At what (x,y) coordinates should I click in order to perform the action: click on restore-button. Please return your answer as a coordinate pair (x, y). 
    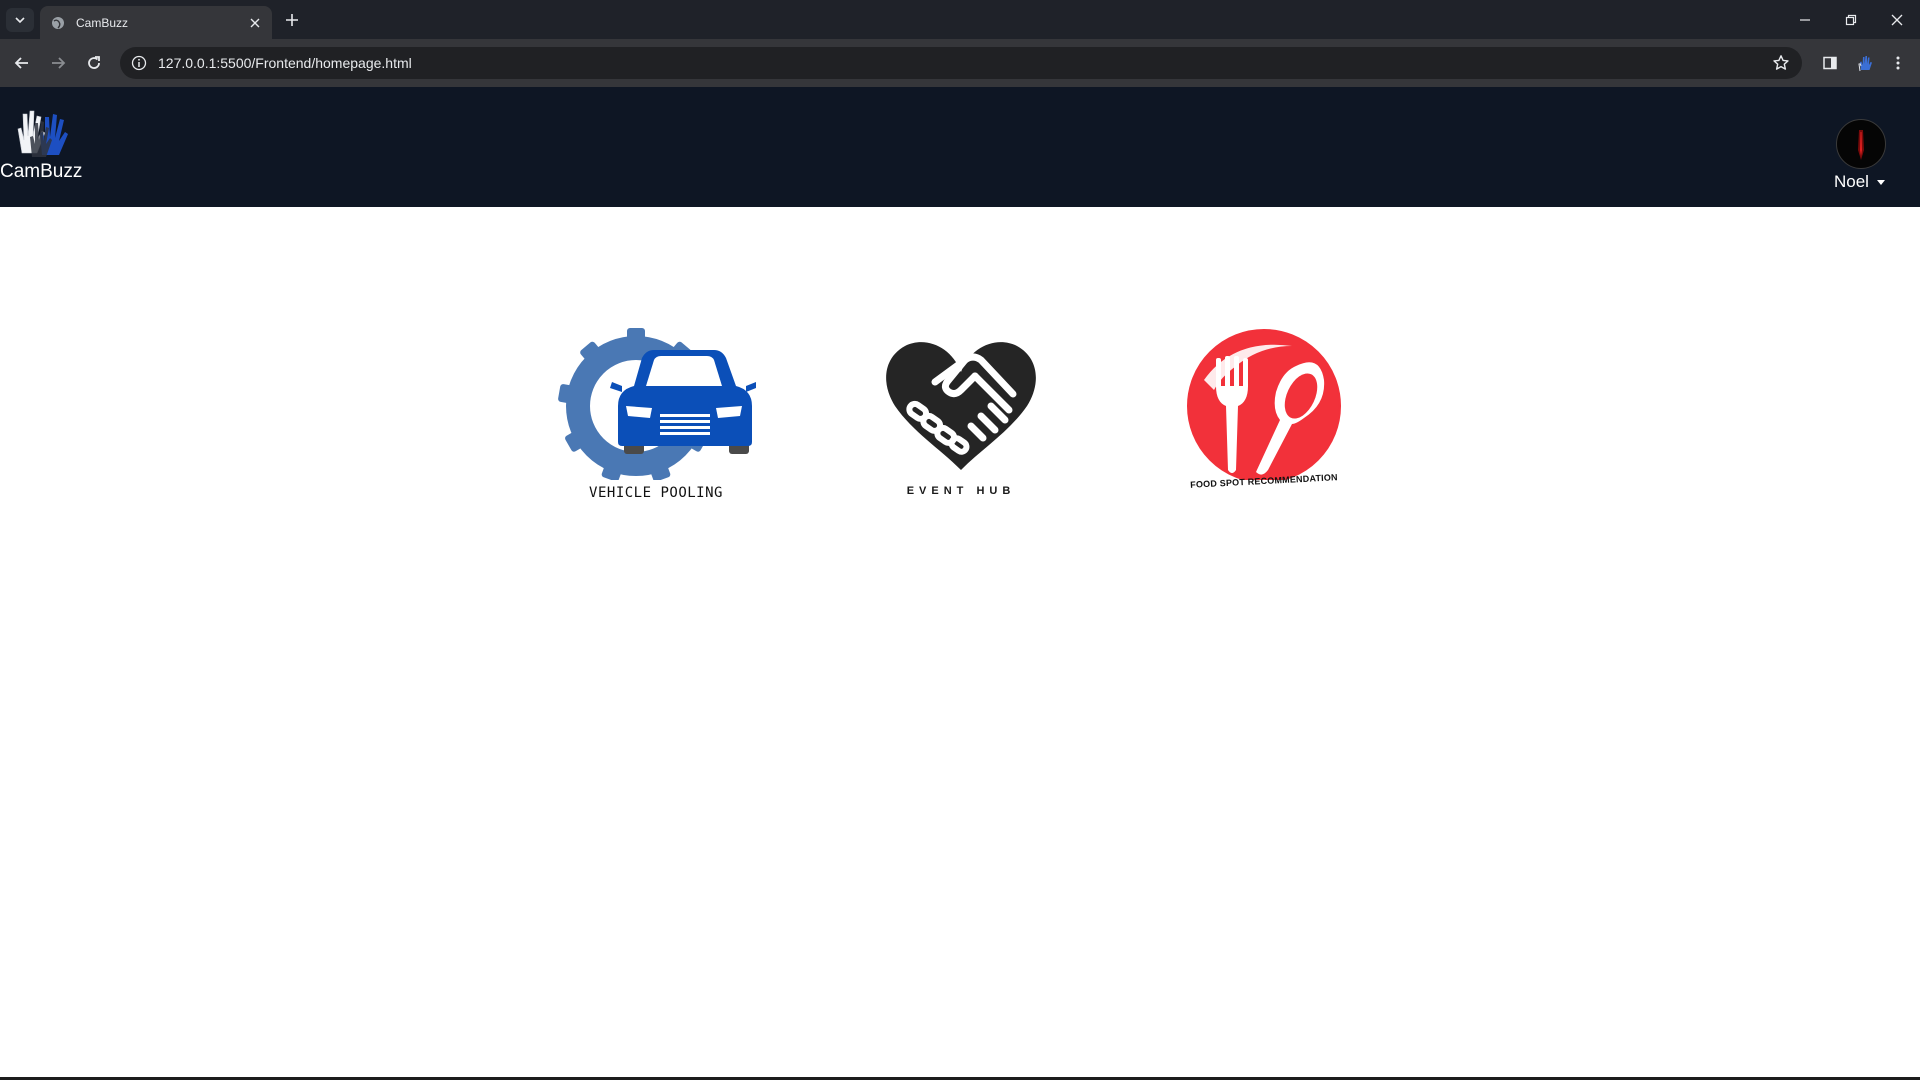
    Looking at the image, I should click on (1851, 19).